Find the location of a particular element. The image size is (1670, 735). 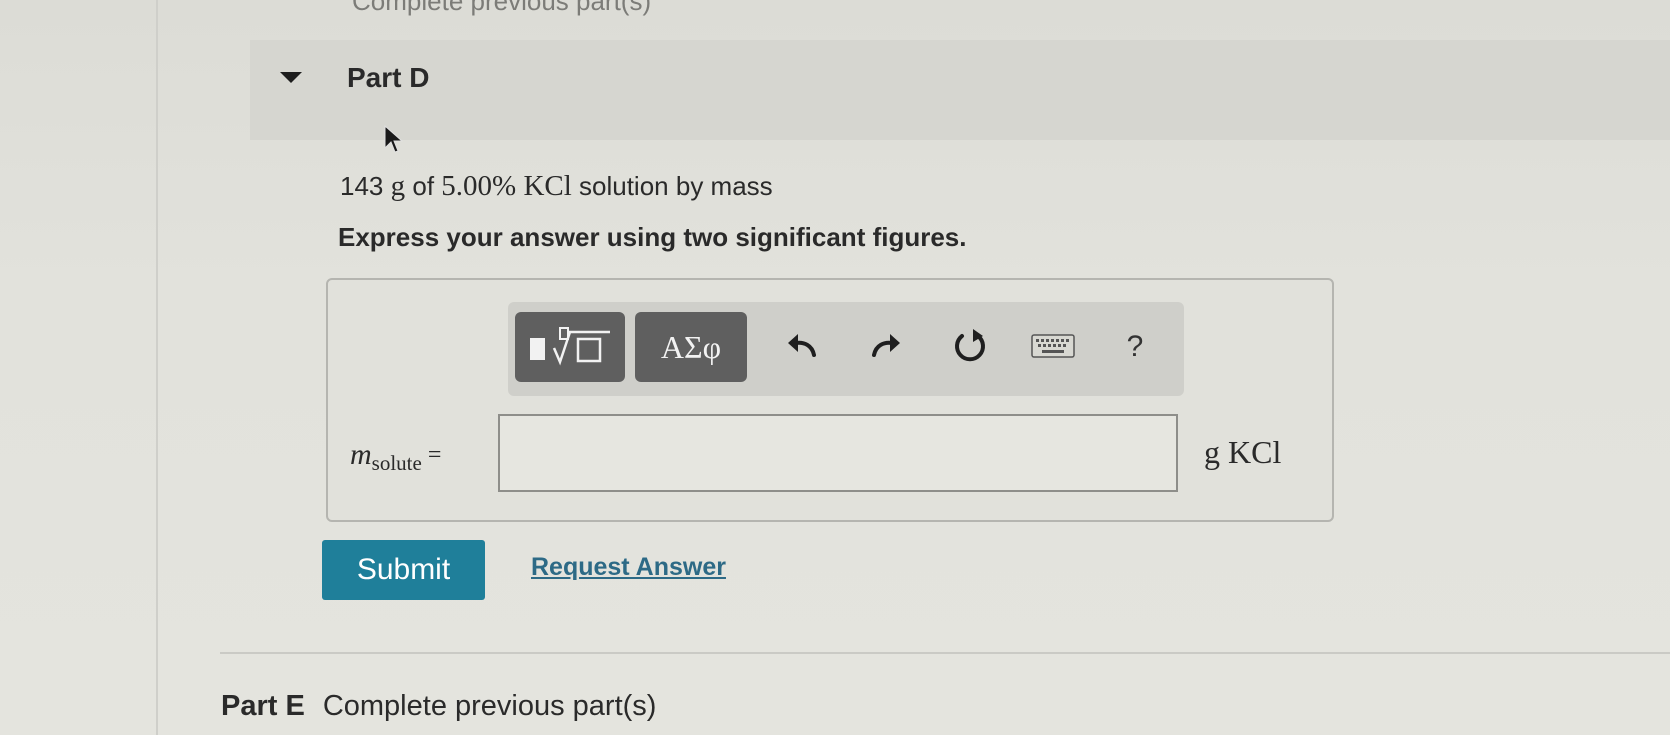

submit-button: Submit is located at coordinates (403, 570).